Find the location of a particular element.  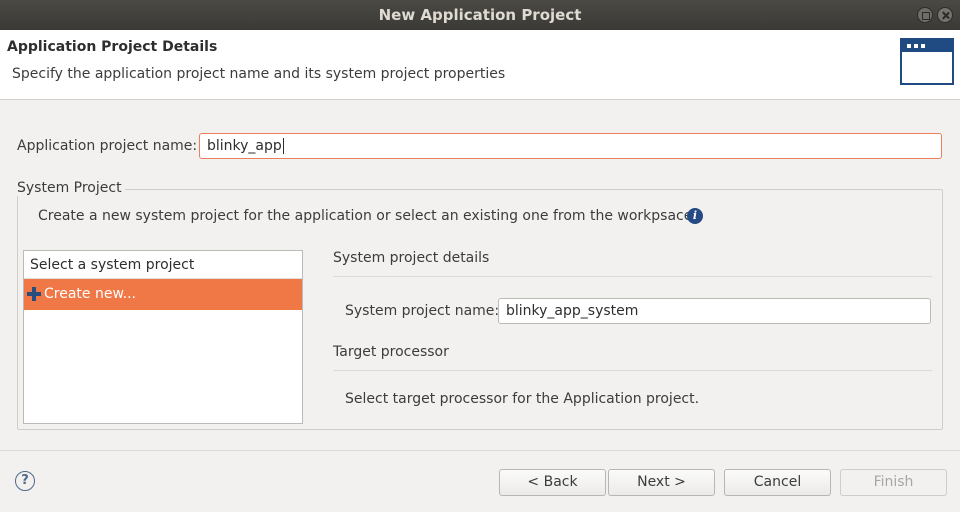

page-title: Application Project Details is located at coordinates (112, 47).